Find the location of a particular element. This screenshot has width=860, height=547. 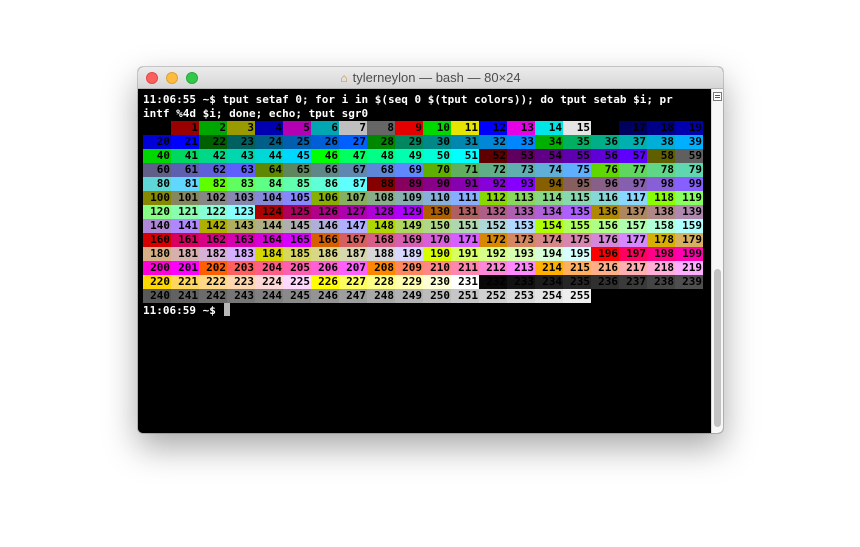

color-cell: 237 is located at coordinates (633, 282).